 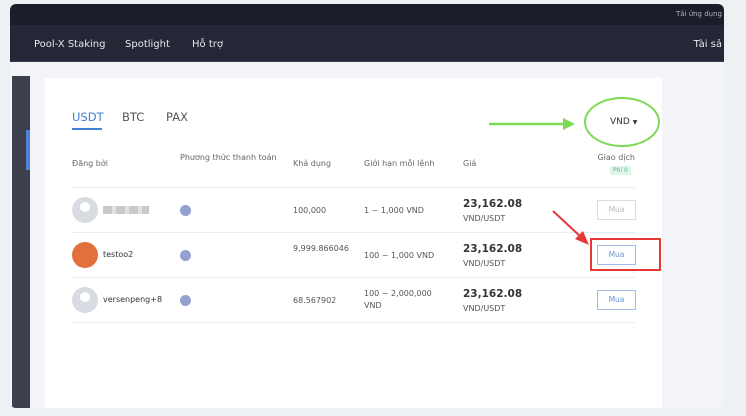 I want to click on blurred-username, so click(x=126, y=210).